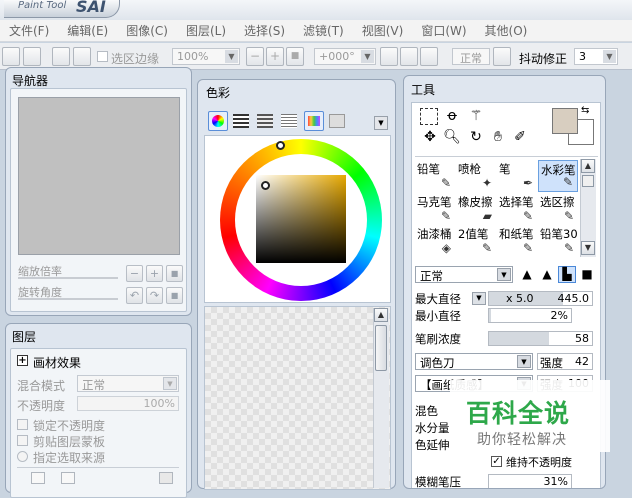  Describe the element at coordinates (275, 56) in the screenshot. I see `zoom-in-button: +` at that location.